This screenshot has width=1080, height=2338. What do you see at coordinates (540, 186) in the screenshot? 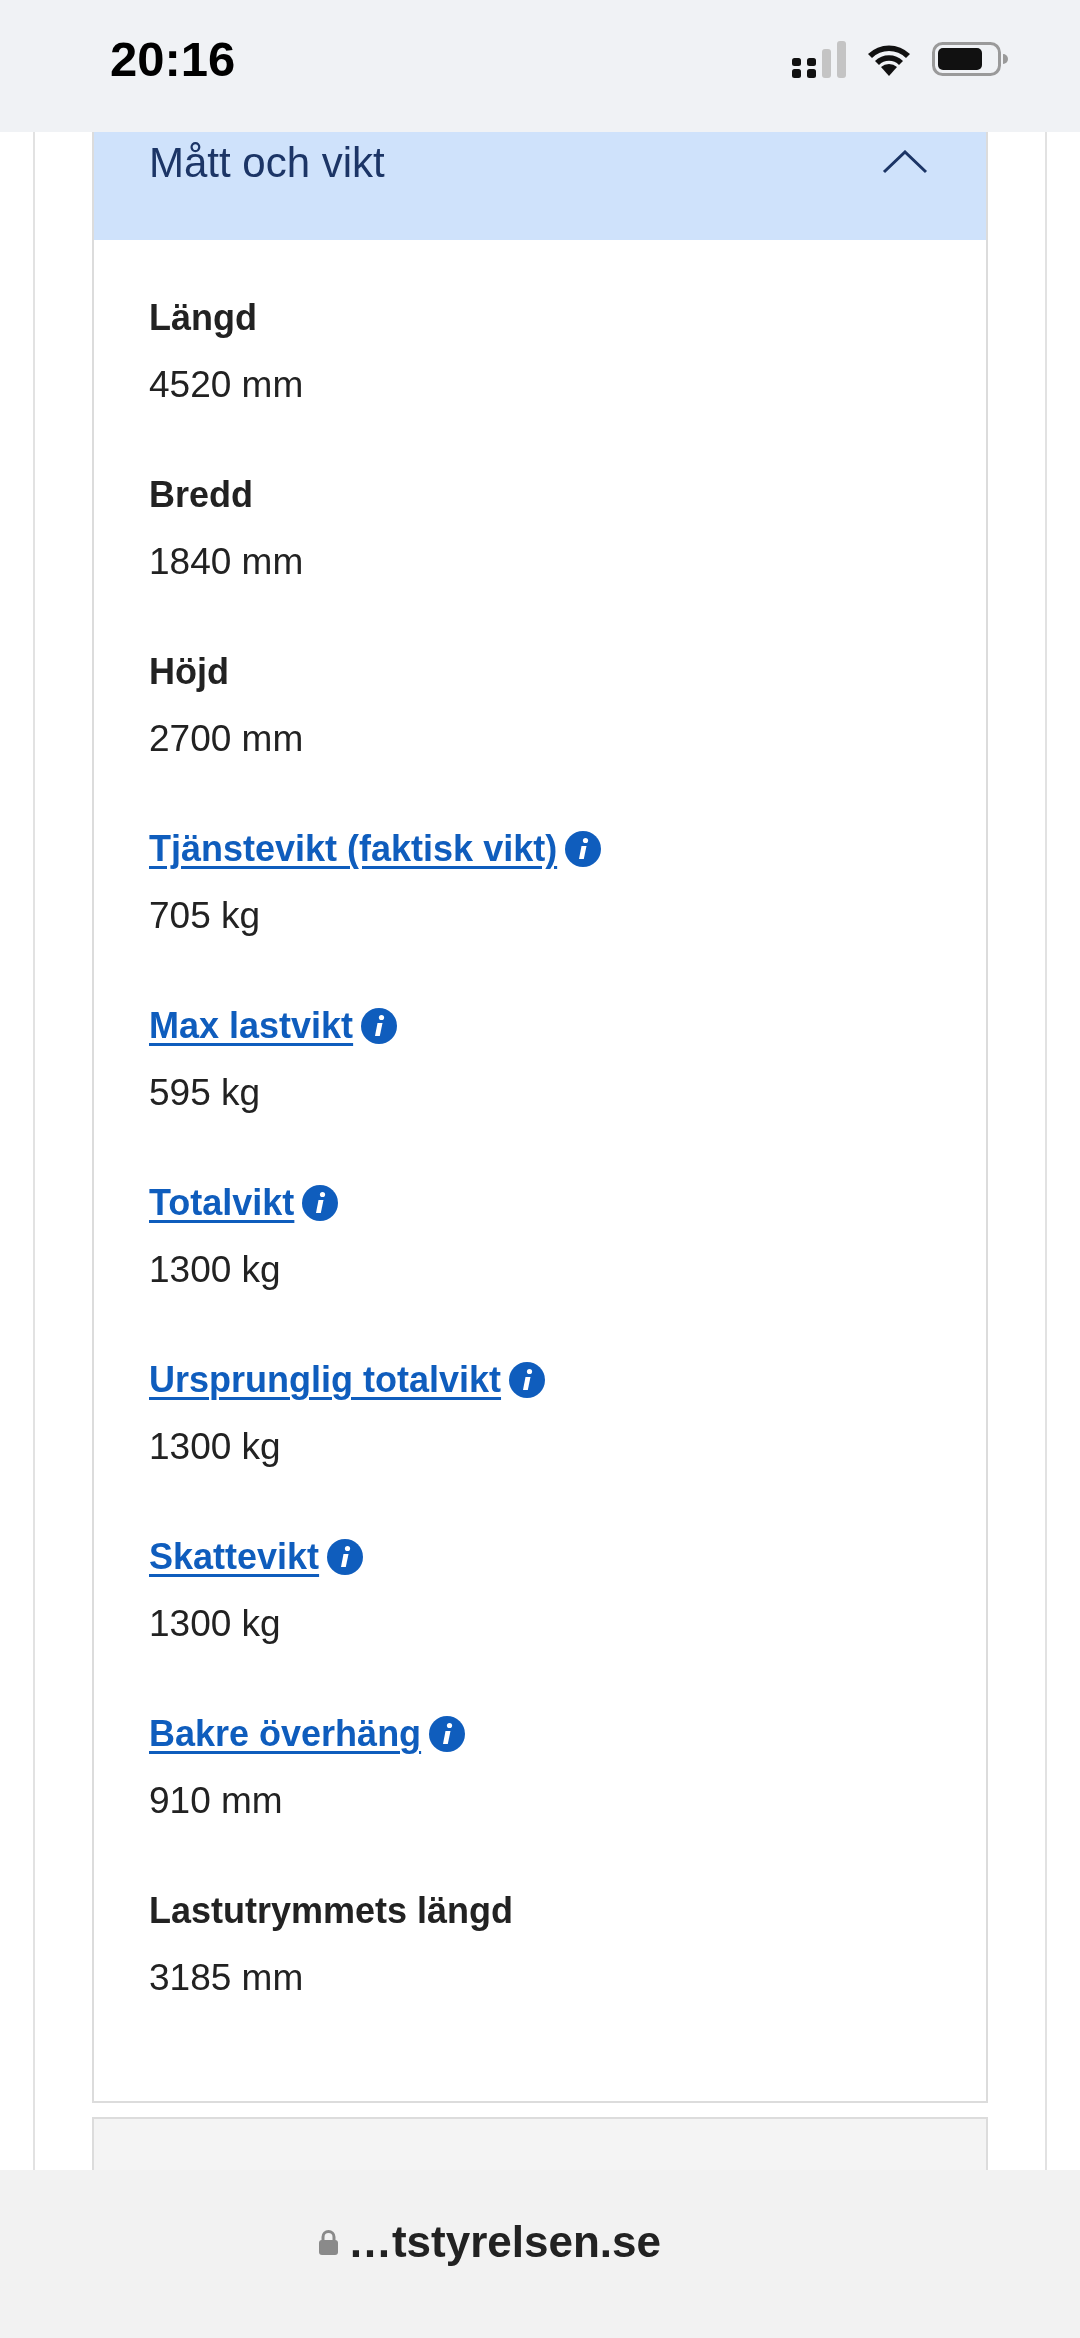
I see `accordion-header: Mått och vikt` at bounding box center [540, 186].